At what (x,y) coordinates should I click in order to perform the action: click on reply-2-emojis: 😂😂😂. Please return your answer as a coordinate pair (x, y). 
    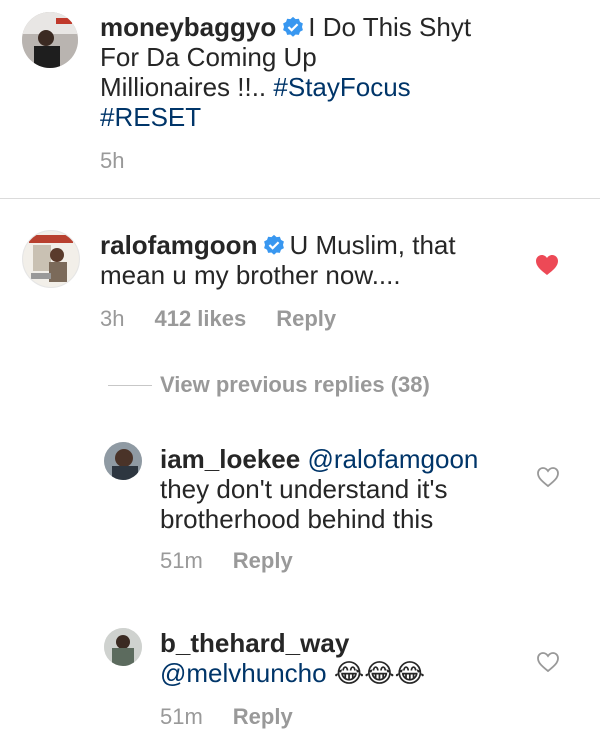
    Looking at the image, I should click on (379, 673).